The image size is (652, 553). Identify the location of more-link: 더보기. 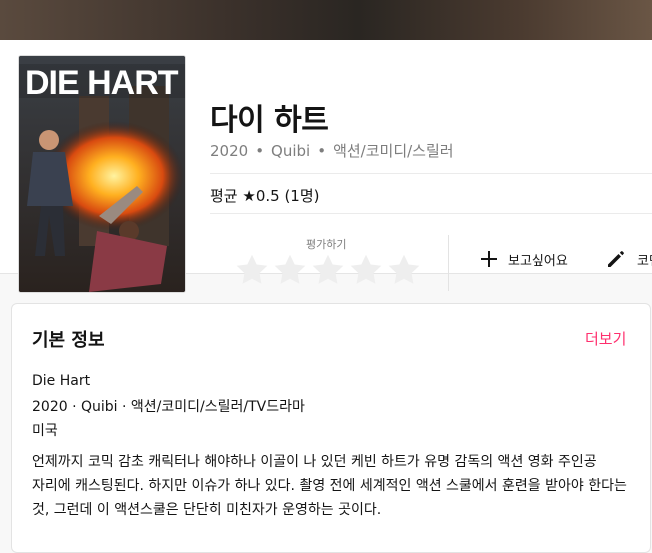
(605, 338).